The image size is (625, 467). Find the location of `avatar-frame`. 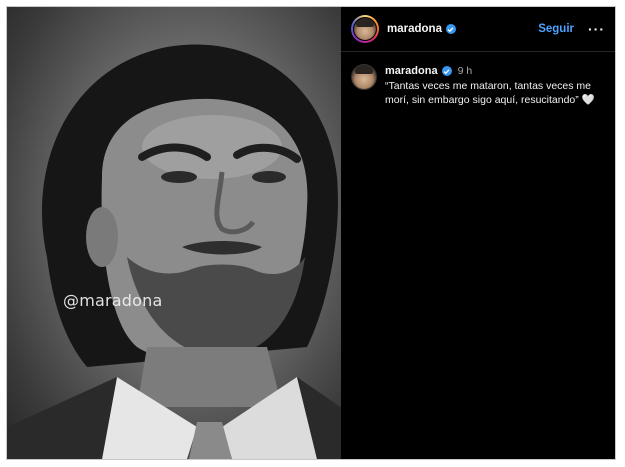

avatar-frame is located at coordinates (365, 29).